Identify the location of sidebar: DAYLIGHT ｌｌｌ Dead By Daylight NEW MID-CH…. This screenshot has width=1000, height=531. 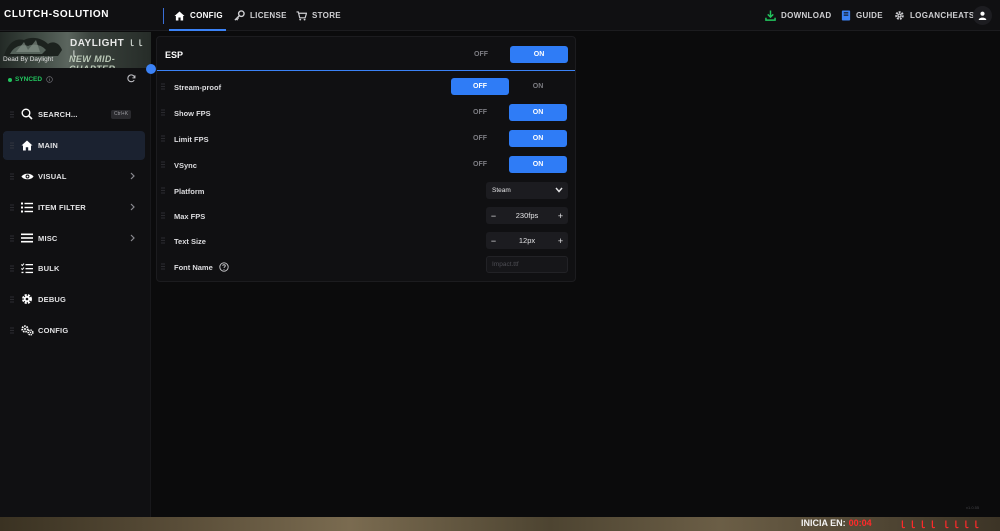
(78, 274).